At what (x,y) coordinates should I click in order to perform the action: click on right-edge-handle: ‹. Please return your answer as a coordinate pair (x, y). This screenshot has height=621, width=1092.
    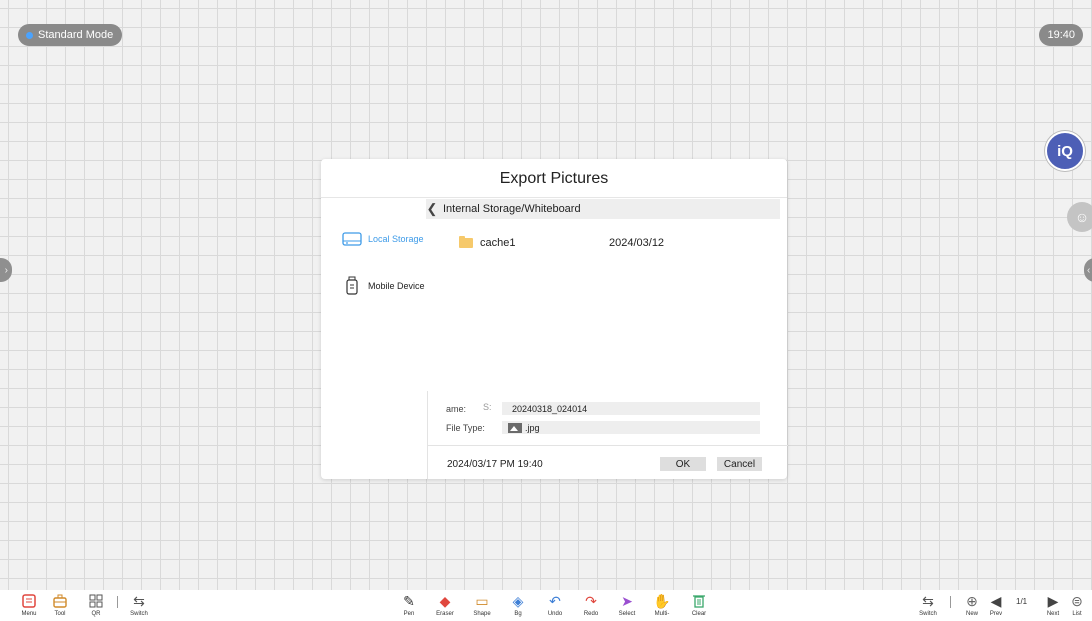
    Looking at the image, I should click on (1088, 270).